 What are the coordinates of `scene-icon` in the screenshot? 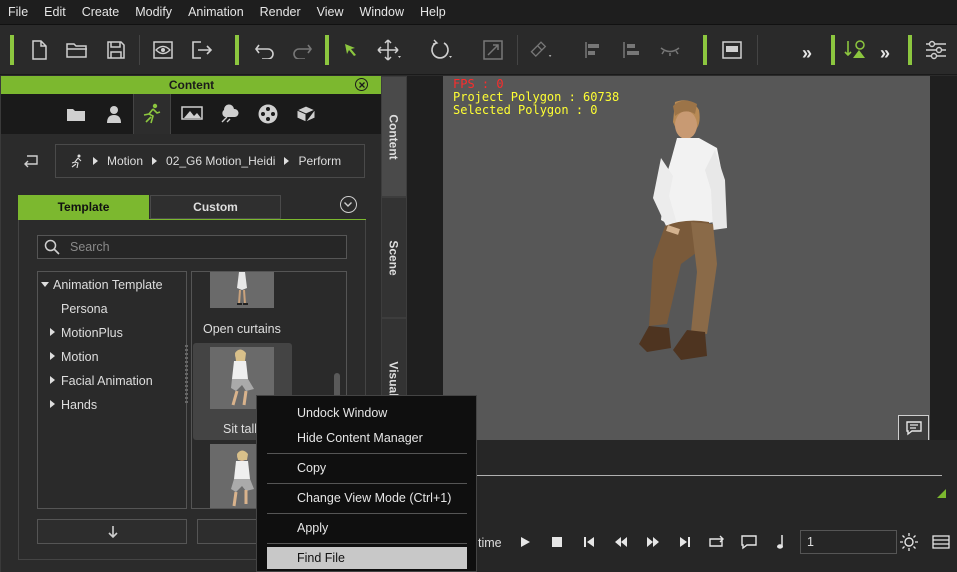 It's located at (230, 114).